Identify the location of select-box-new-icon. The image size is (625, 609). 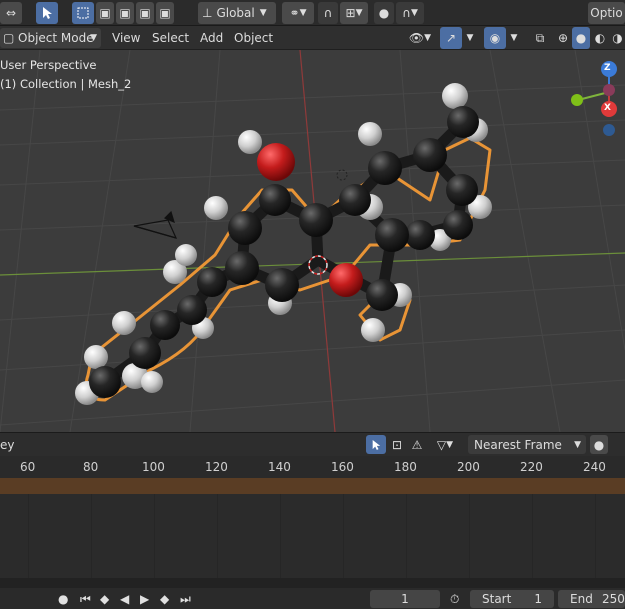
(83, 13).